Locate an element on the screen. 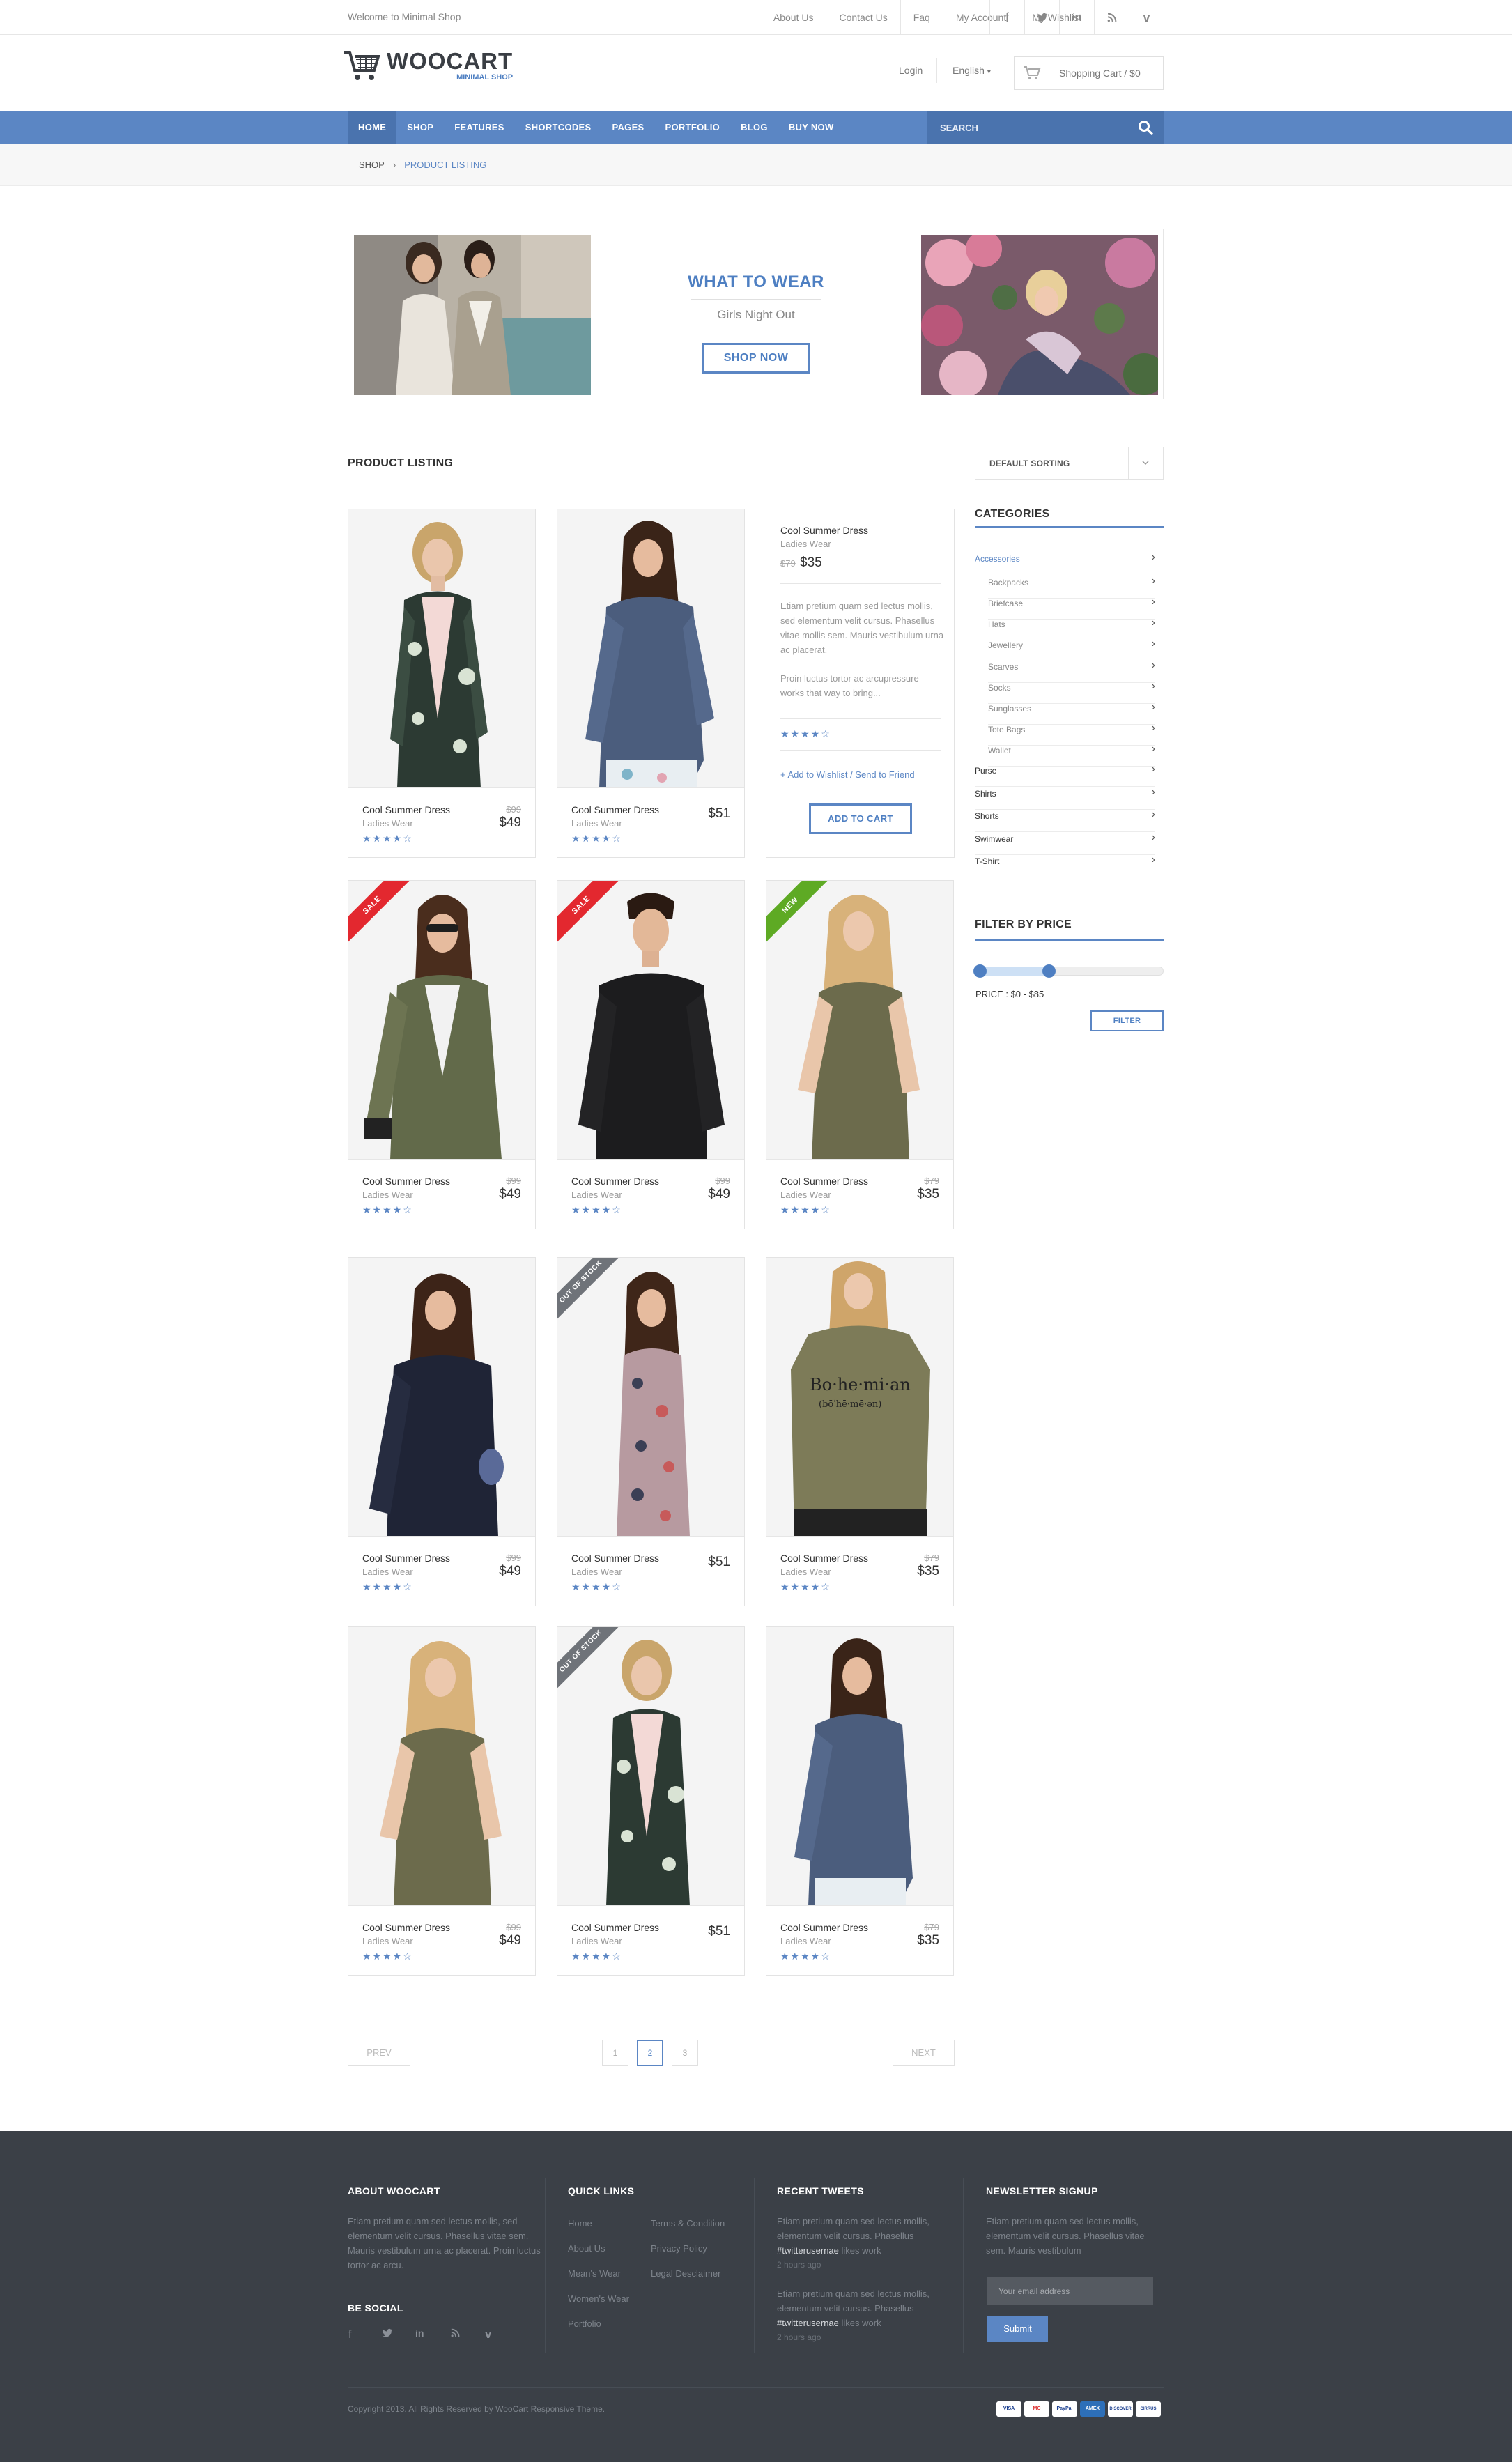 The image size is (1512, 2462). nav-shop: SHOP is located at coordinates (420, 127).